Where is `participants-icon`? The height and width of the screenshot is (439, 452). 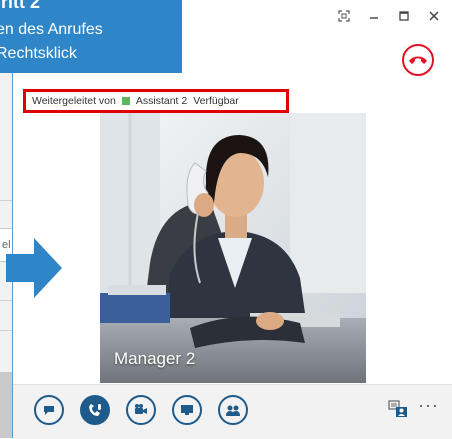 participants-icon is located at coordinates (233, 410).